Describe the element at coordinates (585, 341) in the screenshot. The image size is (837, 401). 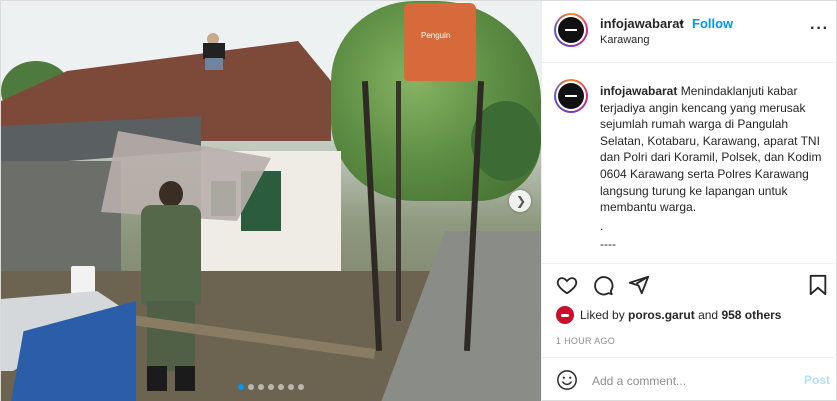
I see `post-timestamp: 1 HOUR AGO` at that location.